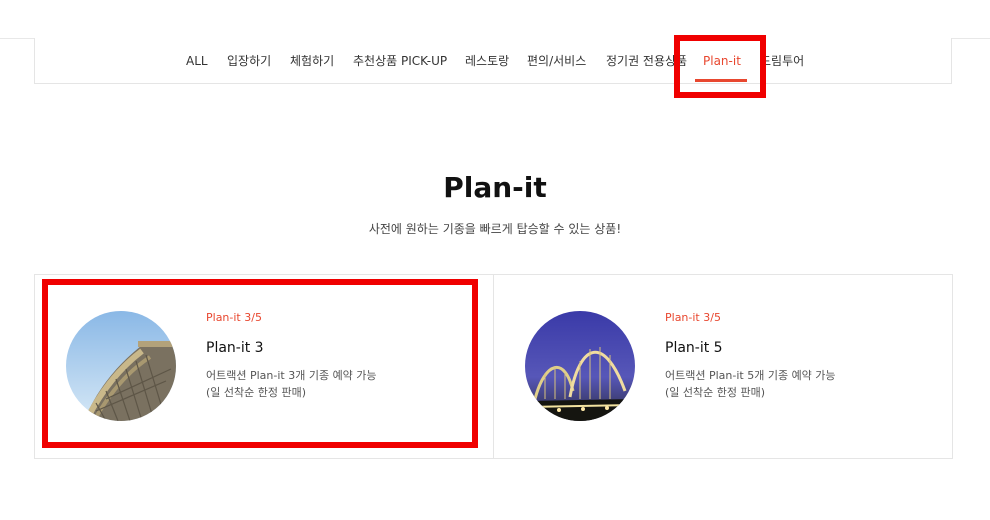  I want to click on tab-season-pass-products: 정기권 전용상품, so click(646, 61).